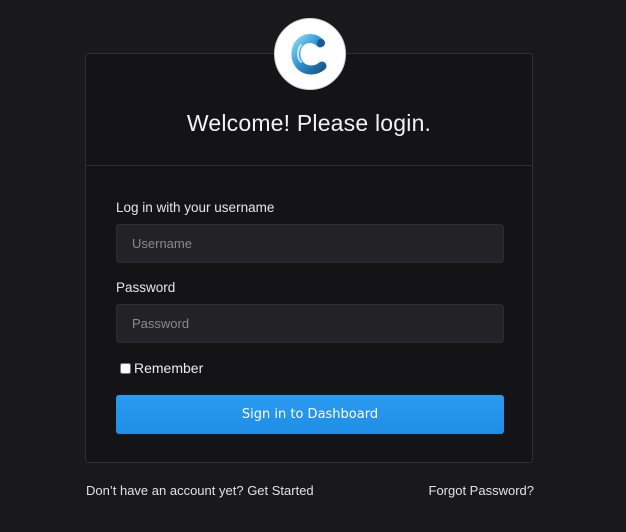 This screenshot has width=626, height=532. Describe the element at coordinates (310, 323) in the screenshot. I see `password-input` at that location.